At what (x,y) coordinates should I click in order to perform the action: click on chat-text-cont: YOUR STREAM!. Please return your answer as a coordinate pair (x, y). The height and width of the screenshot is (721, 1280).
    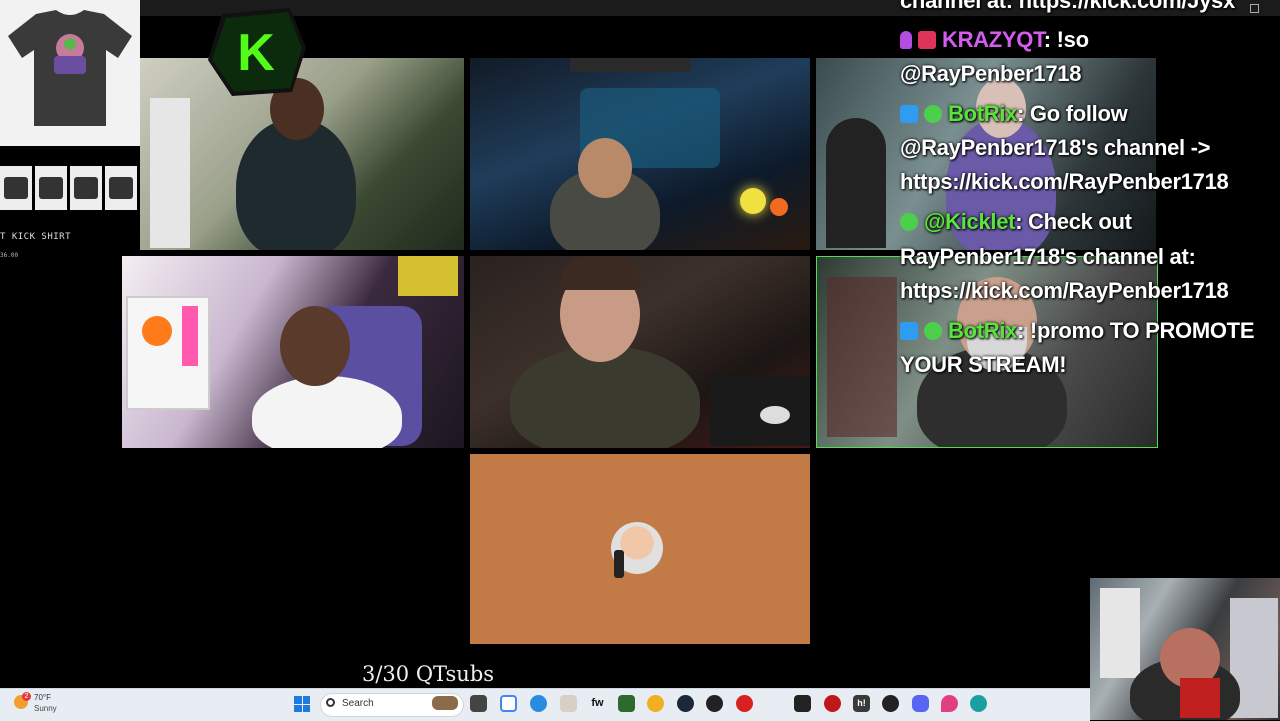
    Looking at the image, I should click on (983, 364).